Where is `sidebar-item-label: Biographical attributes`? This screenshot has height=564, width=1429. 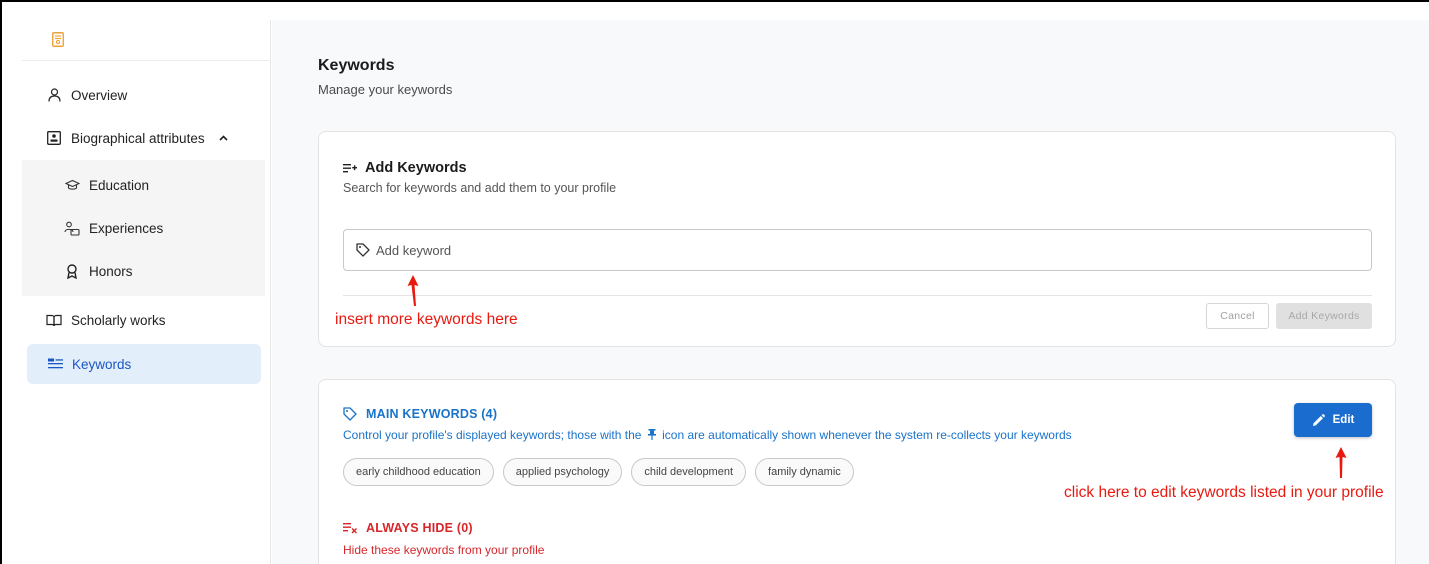 sidebar-item-label: Biographical attributes is located at coordinates (138, 138).